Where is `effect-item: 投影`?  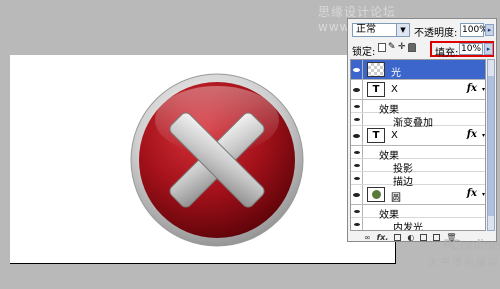
effect-item: 投影 is located at coordinates (418, 167).